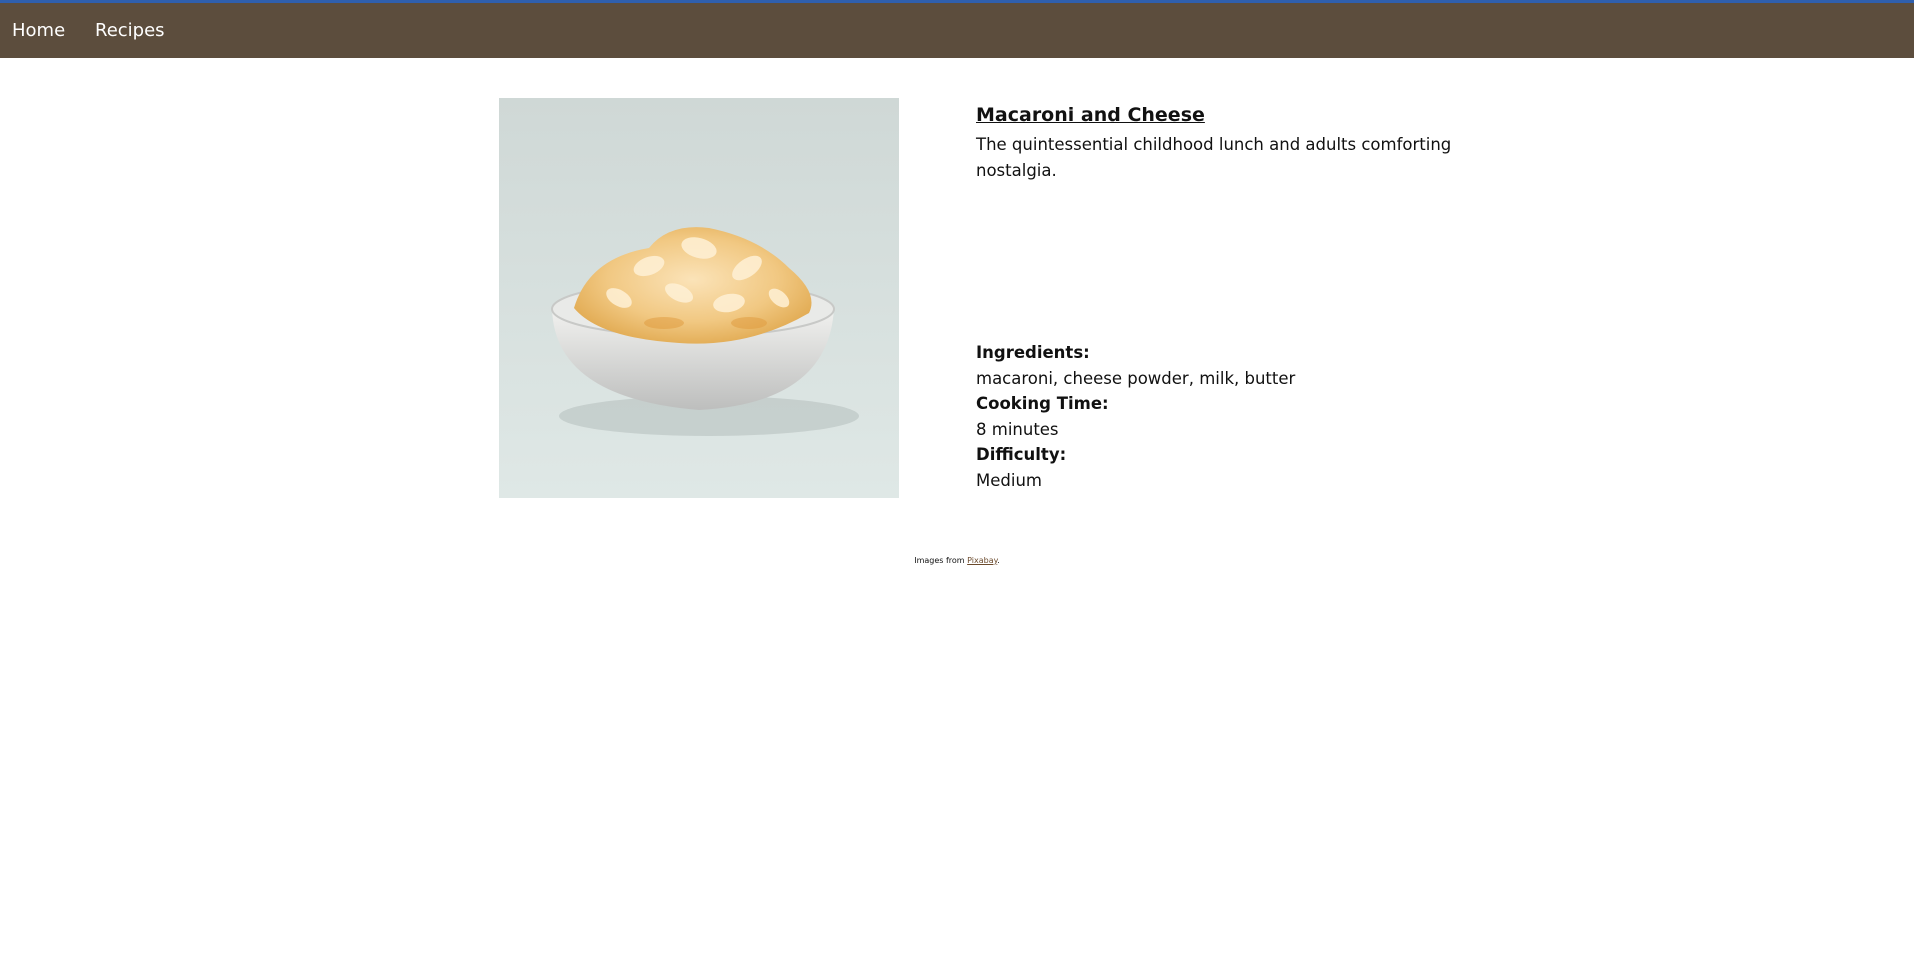 This screenshot has height=958, width=1914. I want to click on ingredients-value: macaroni, cheese powder, milk, butter, so click(1136, 378).